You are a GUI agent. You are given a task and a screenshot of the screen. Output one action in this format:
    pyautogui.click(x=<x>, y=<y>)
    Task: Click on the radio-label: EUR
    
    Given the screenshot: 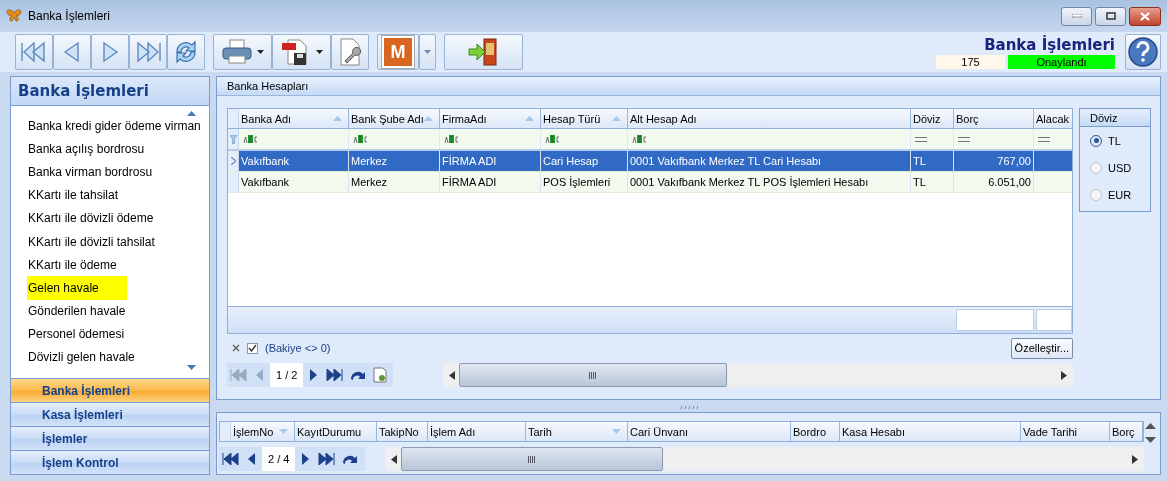 What is the action you would take?
    pyautogui.click(x=1120, y=194)
    